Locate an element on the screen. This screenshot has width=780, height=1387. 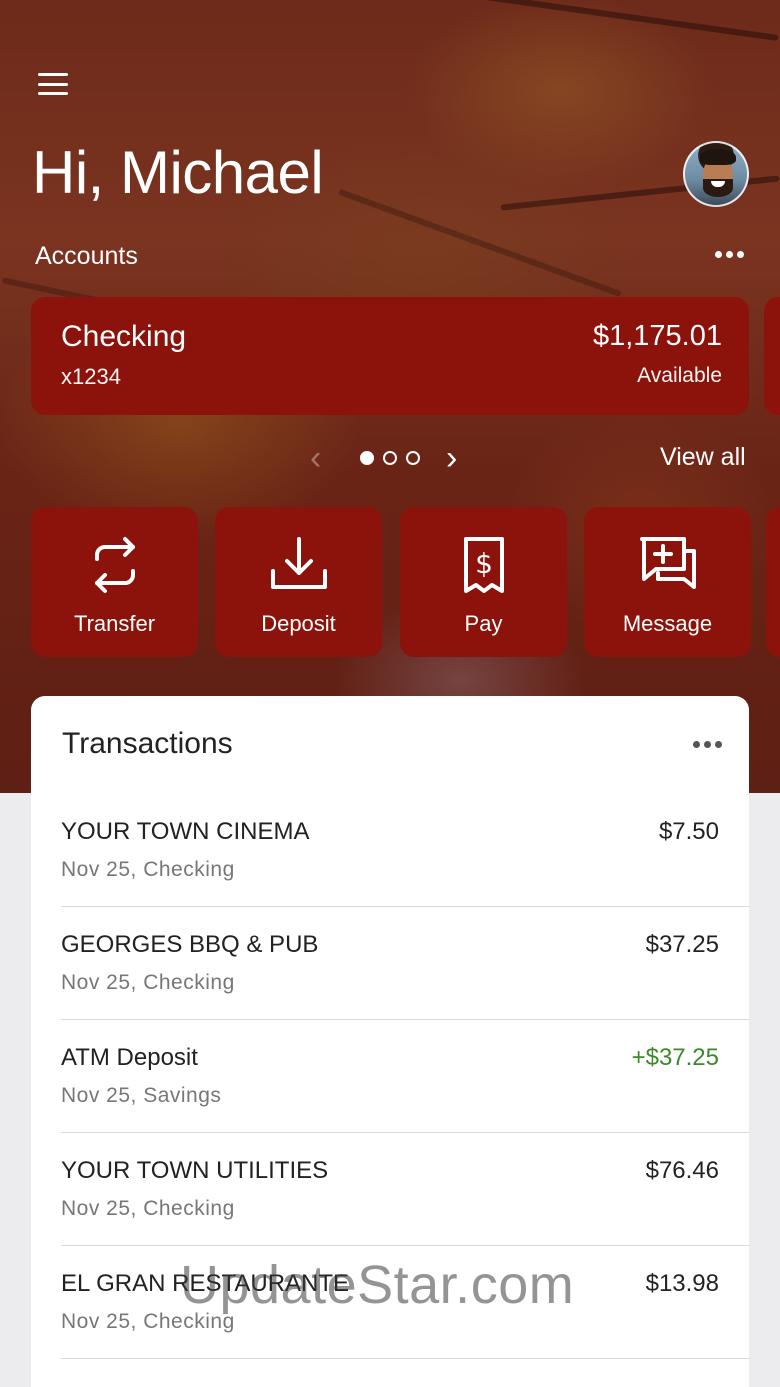
transaction-merchant: YOUR TOWN CINEMA is located at coordinates (185, 831).